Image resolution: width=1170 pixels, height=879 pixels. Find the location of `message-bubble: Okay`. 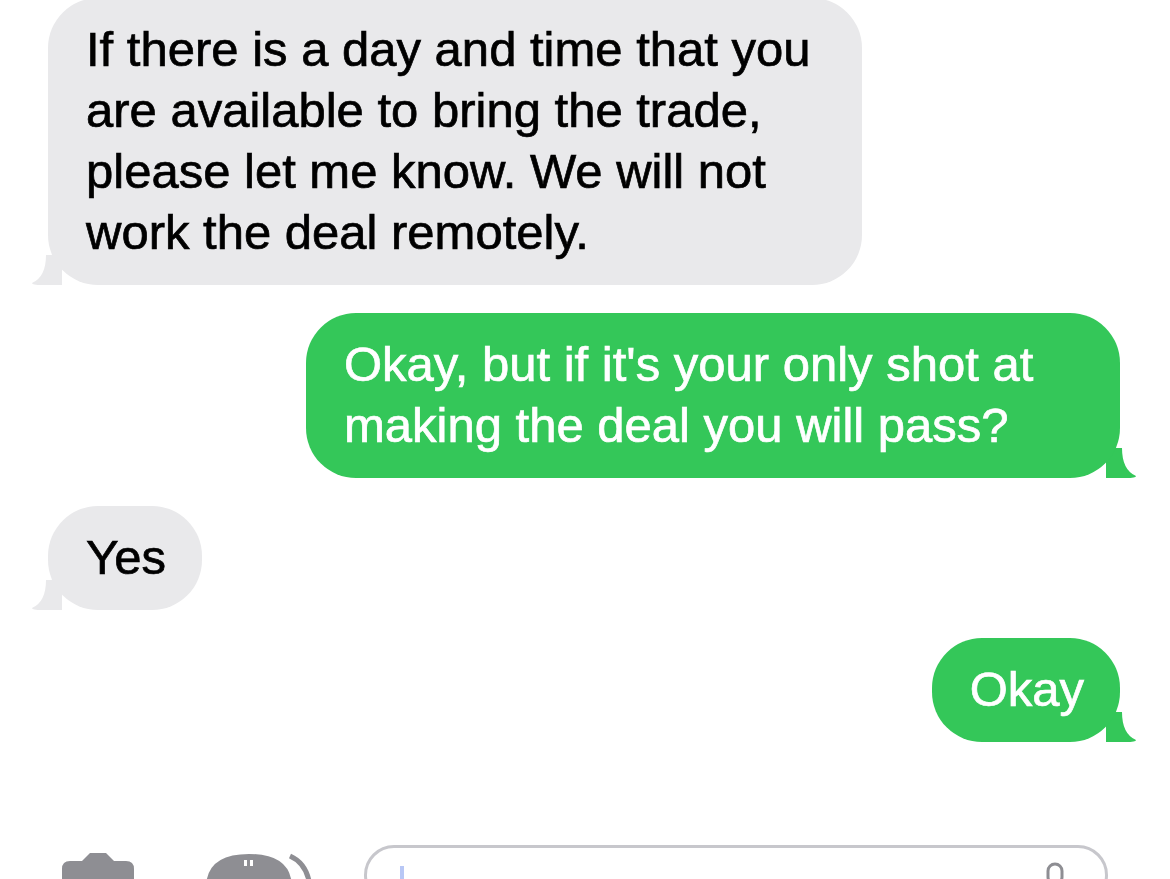

message-bubble: Okay is located at coordinates (1025, 690).